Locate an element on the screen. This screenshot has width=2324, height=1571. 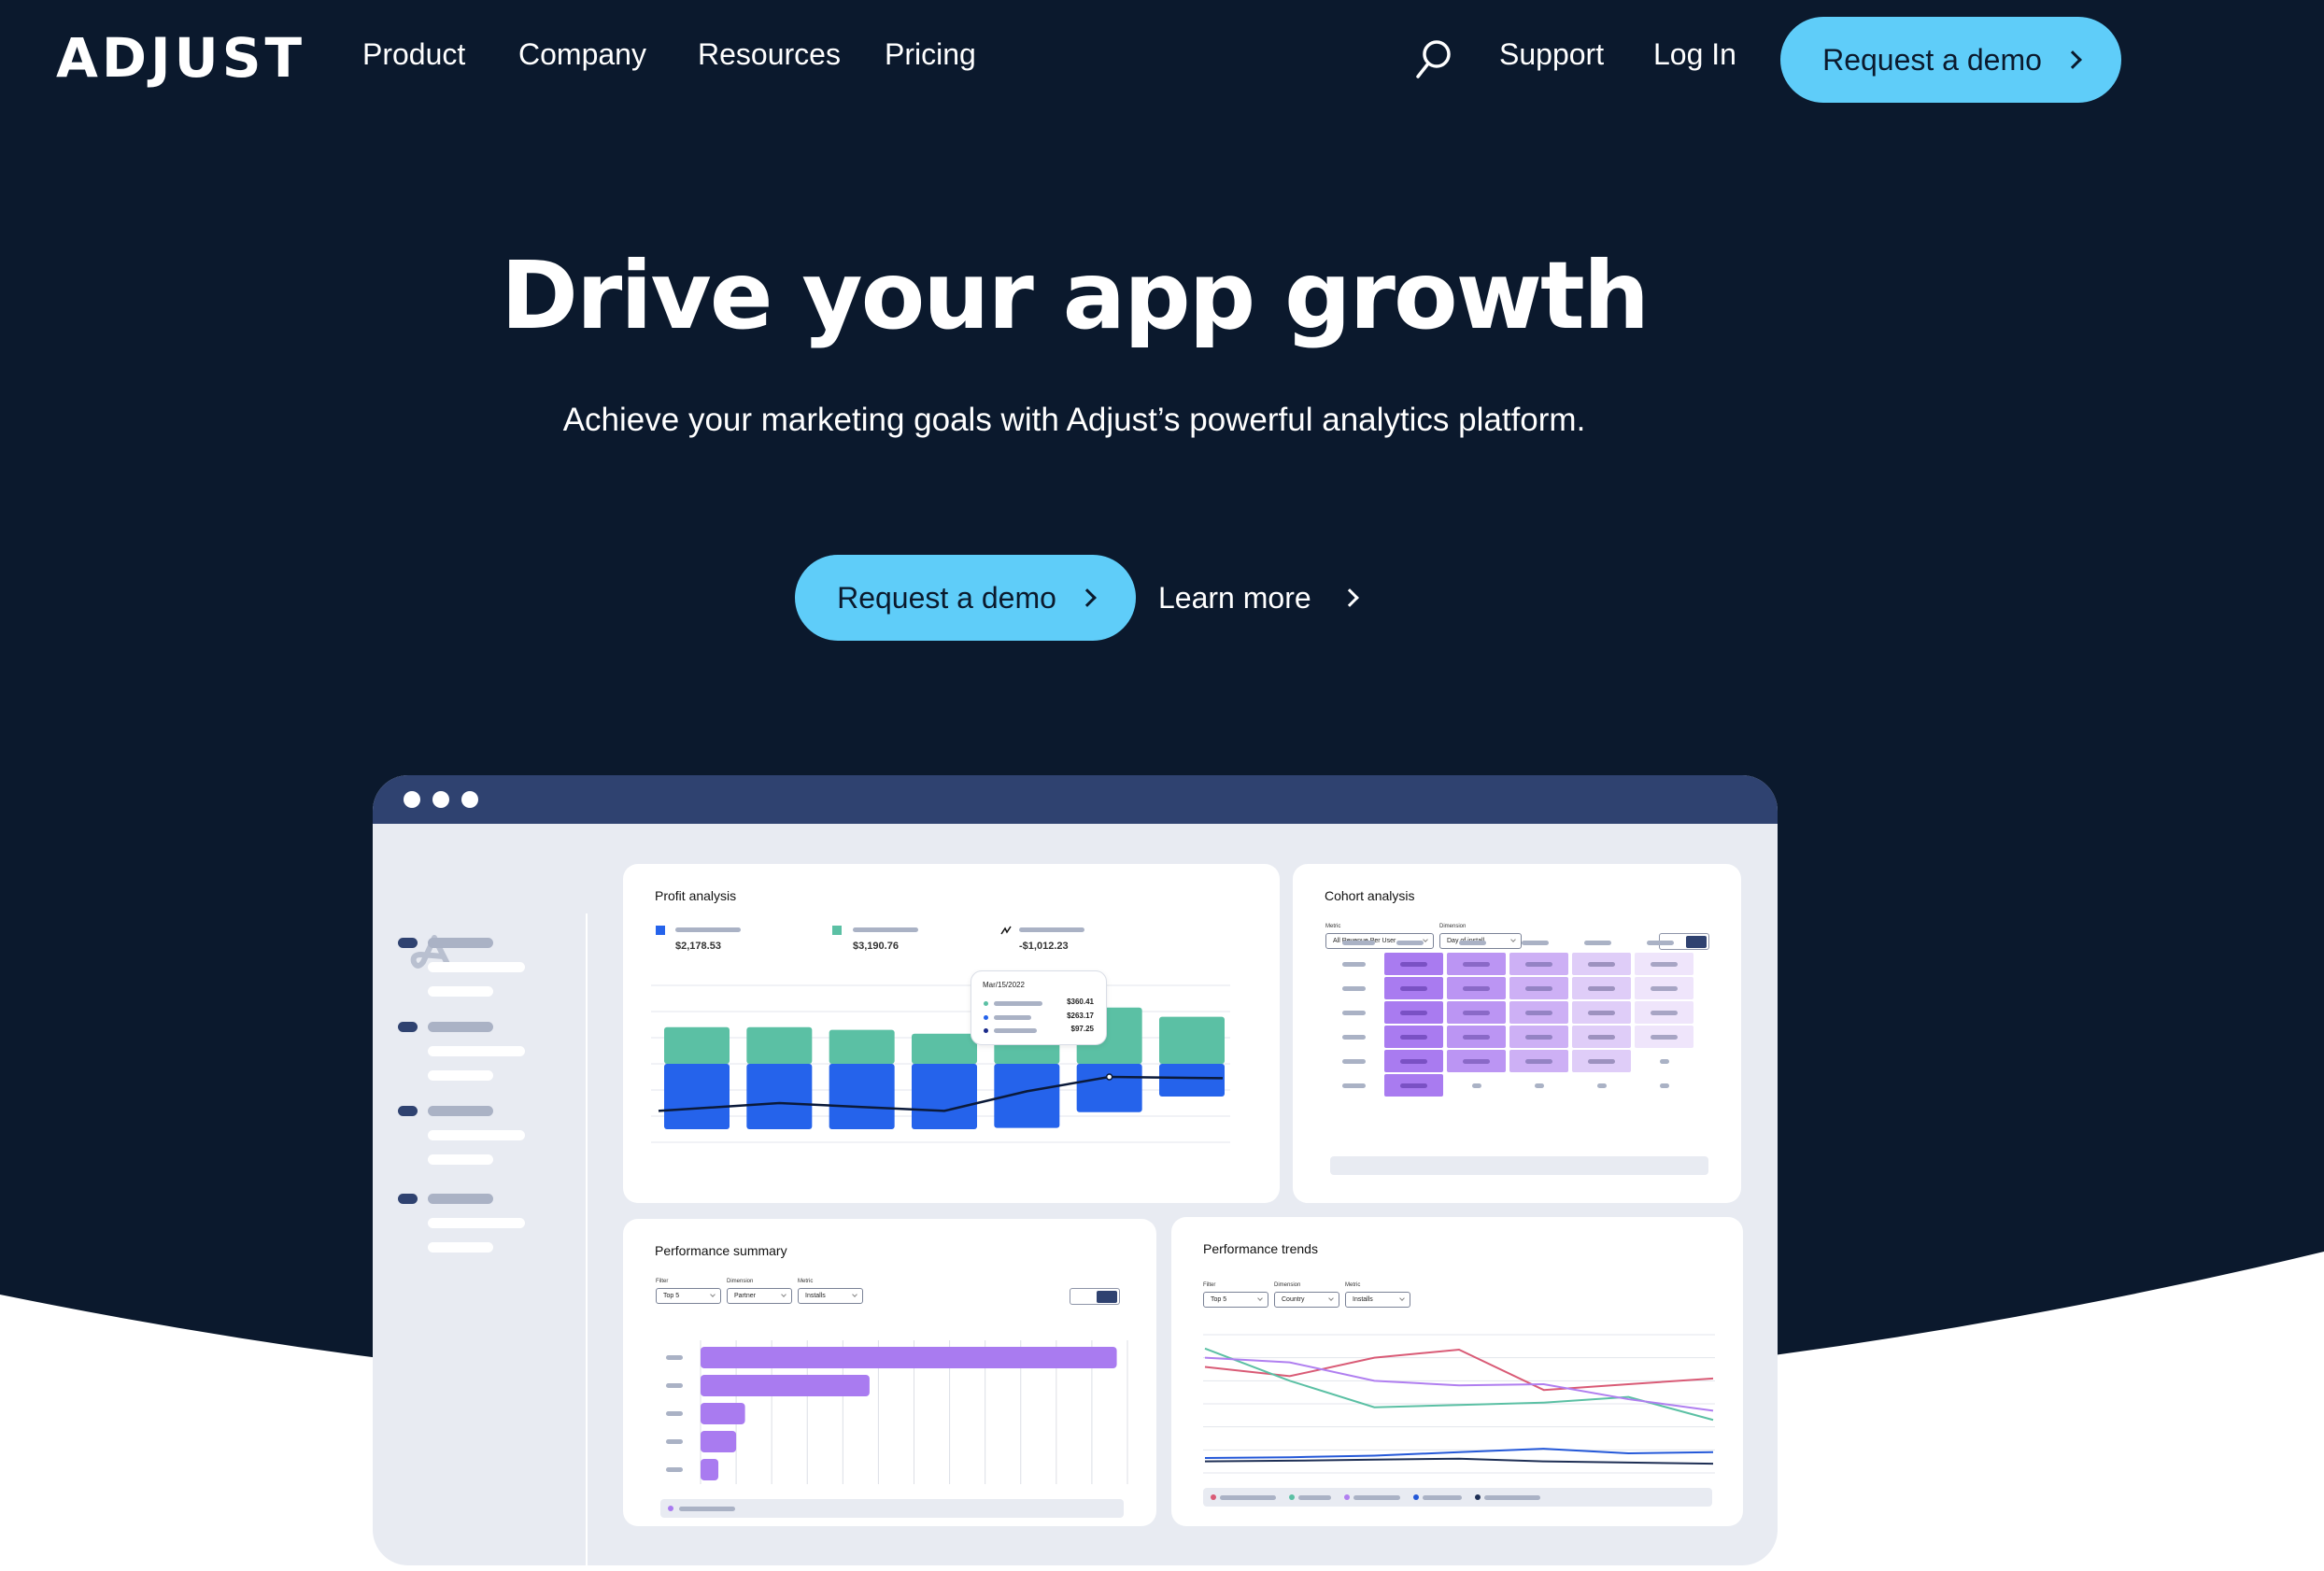
nav-link-resources: Resources is located at coordinates (769, 54).